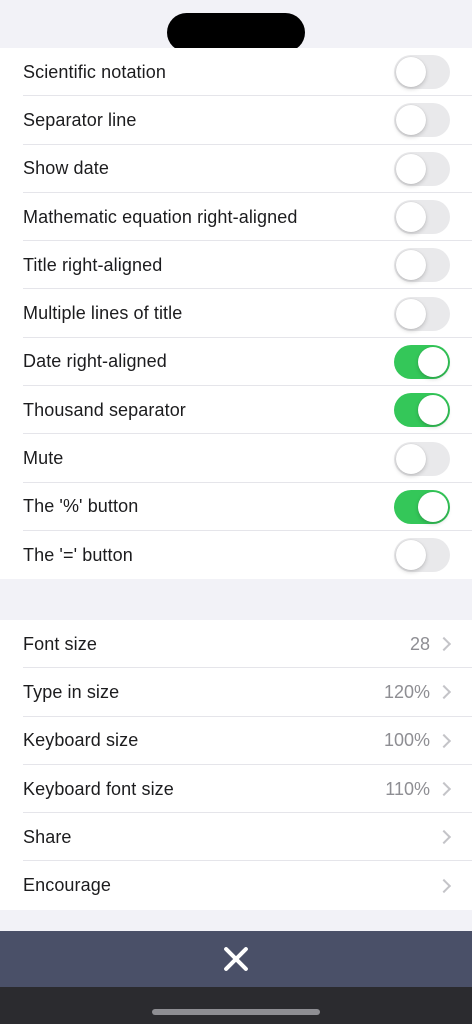  Describe the element at coordinates (236, 32) in the screenshot. I see `dynamic-island` at that location.